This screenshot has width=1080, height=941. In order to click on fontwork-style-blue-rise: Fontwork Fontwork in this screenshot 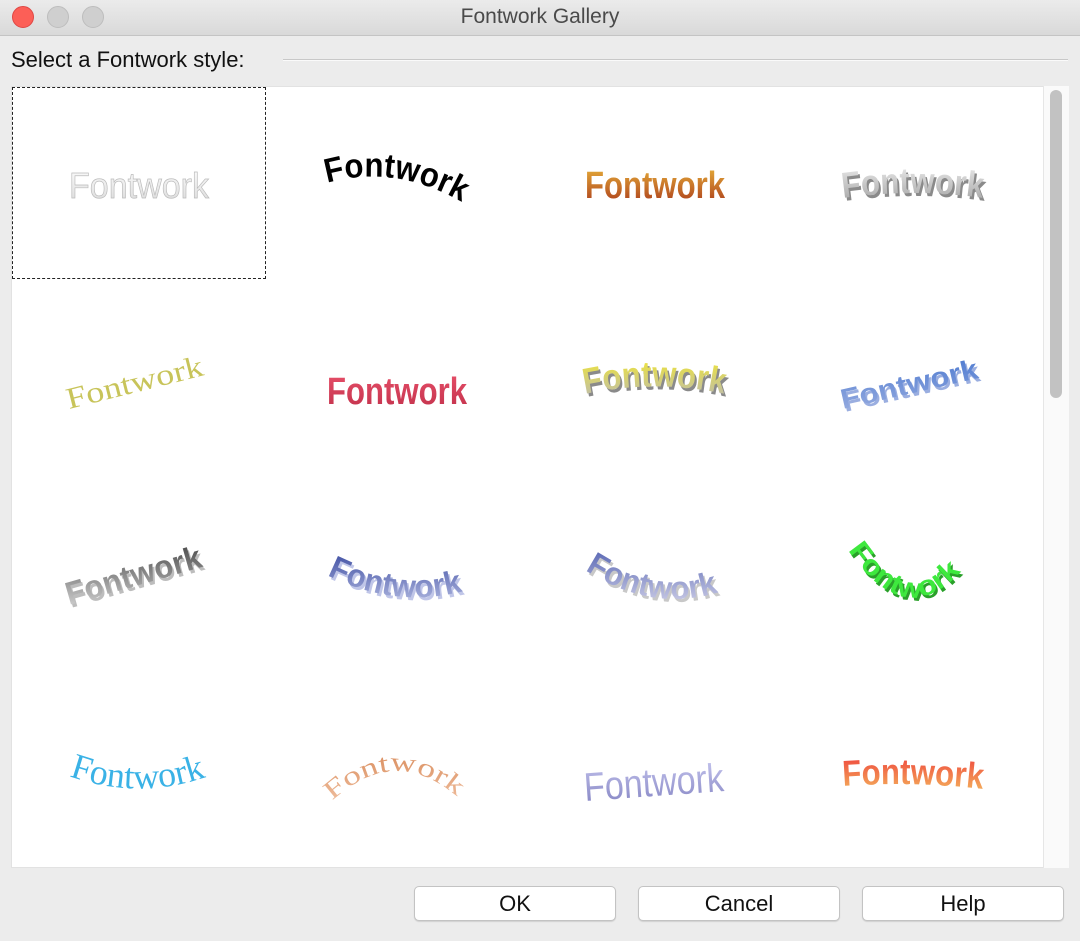, I will do `click(913, 379)`.